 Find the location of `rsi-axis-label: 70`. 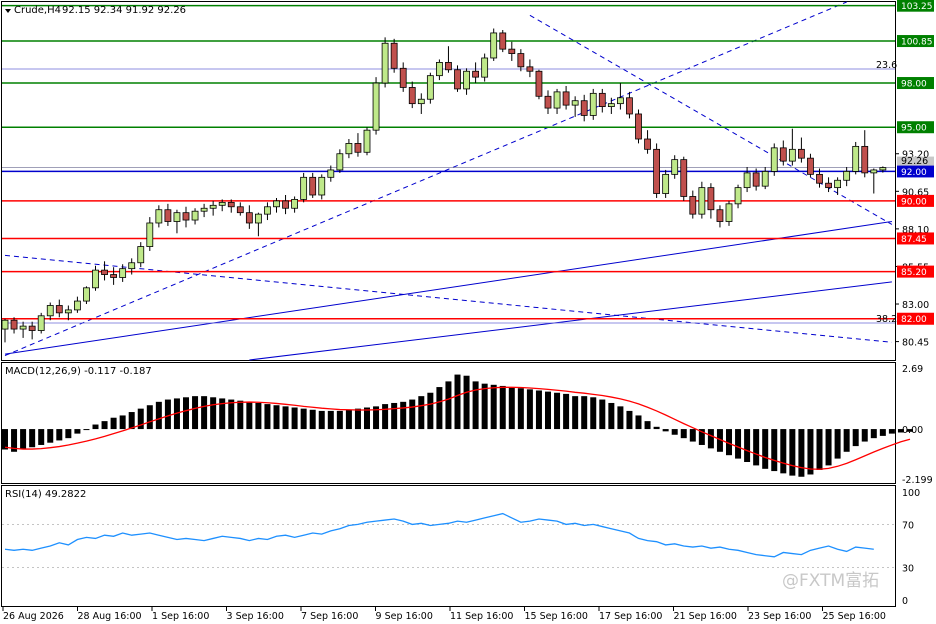

rsi-axis-label: 70 is located at coordinates (908, 525).